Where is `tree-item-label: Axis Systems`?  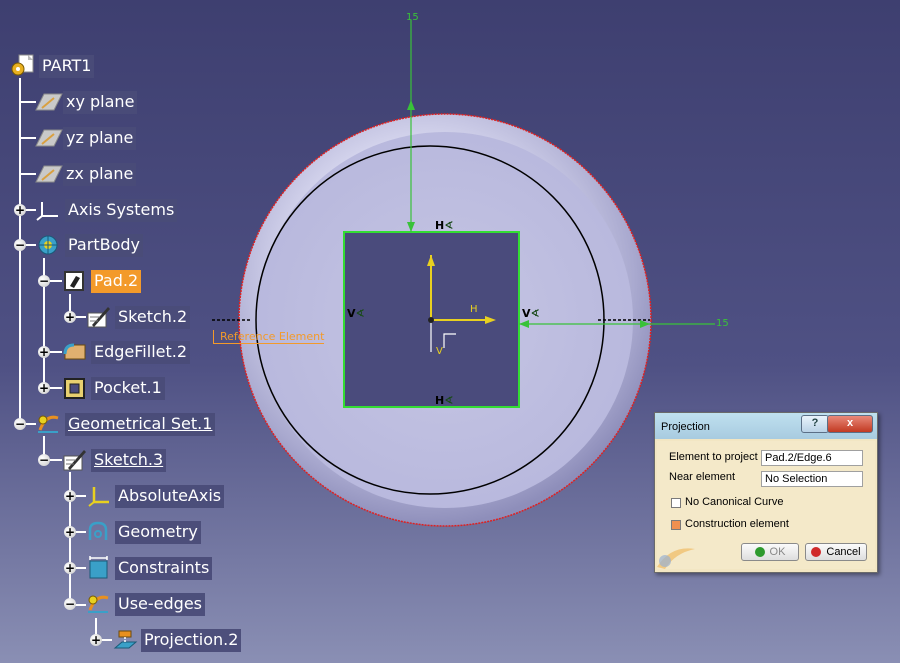
tree-item-label: Axis Systems is located at coordinates (121, 210).